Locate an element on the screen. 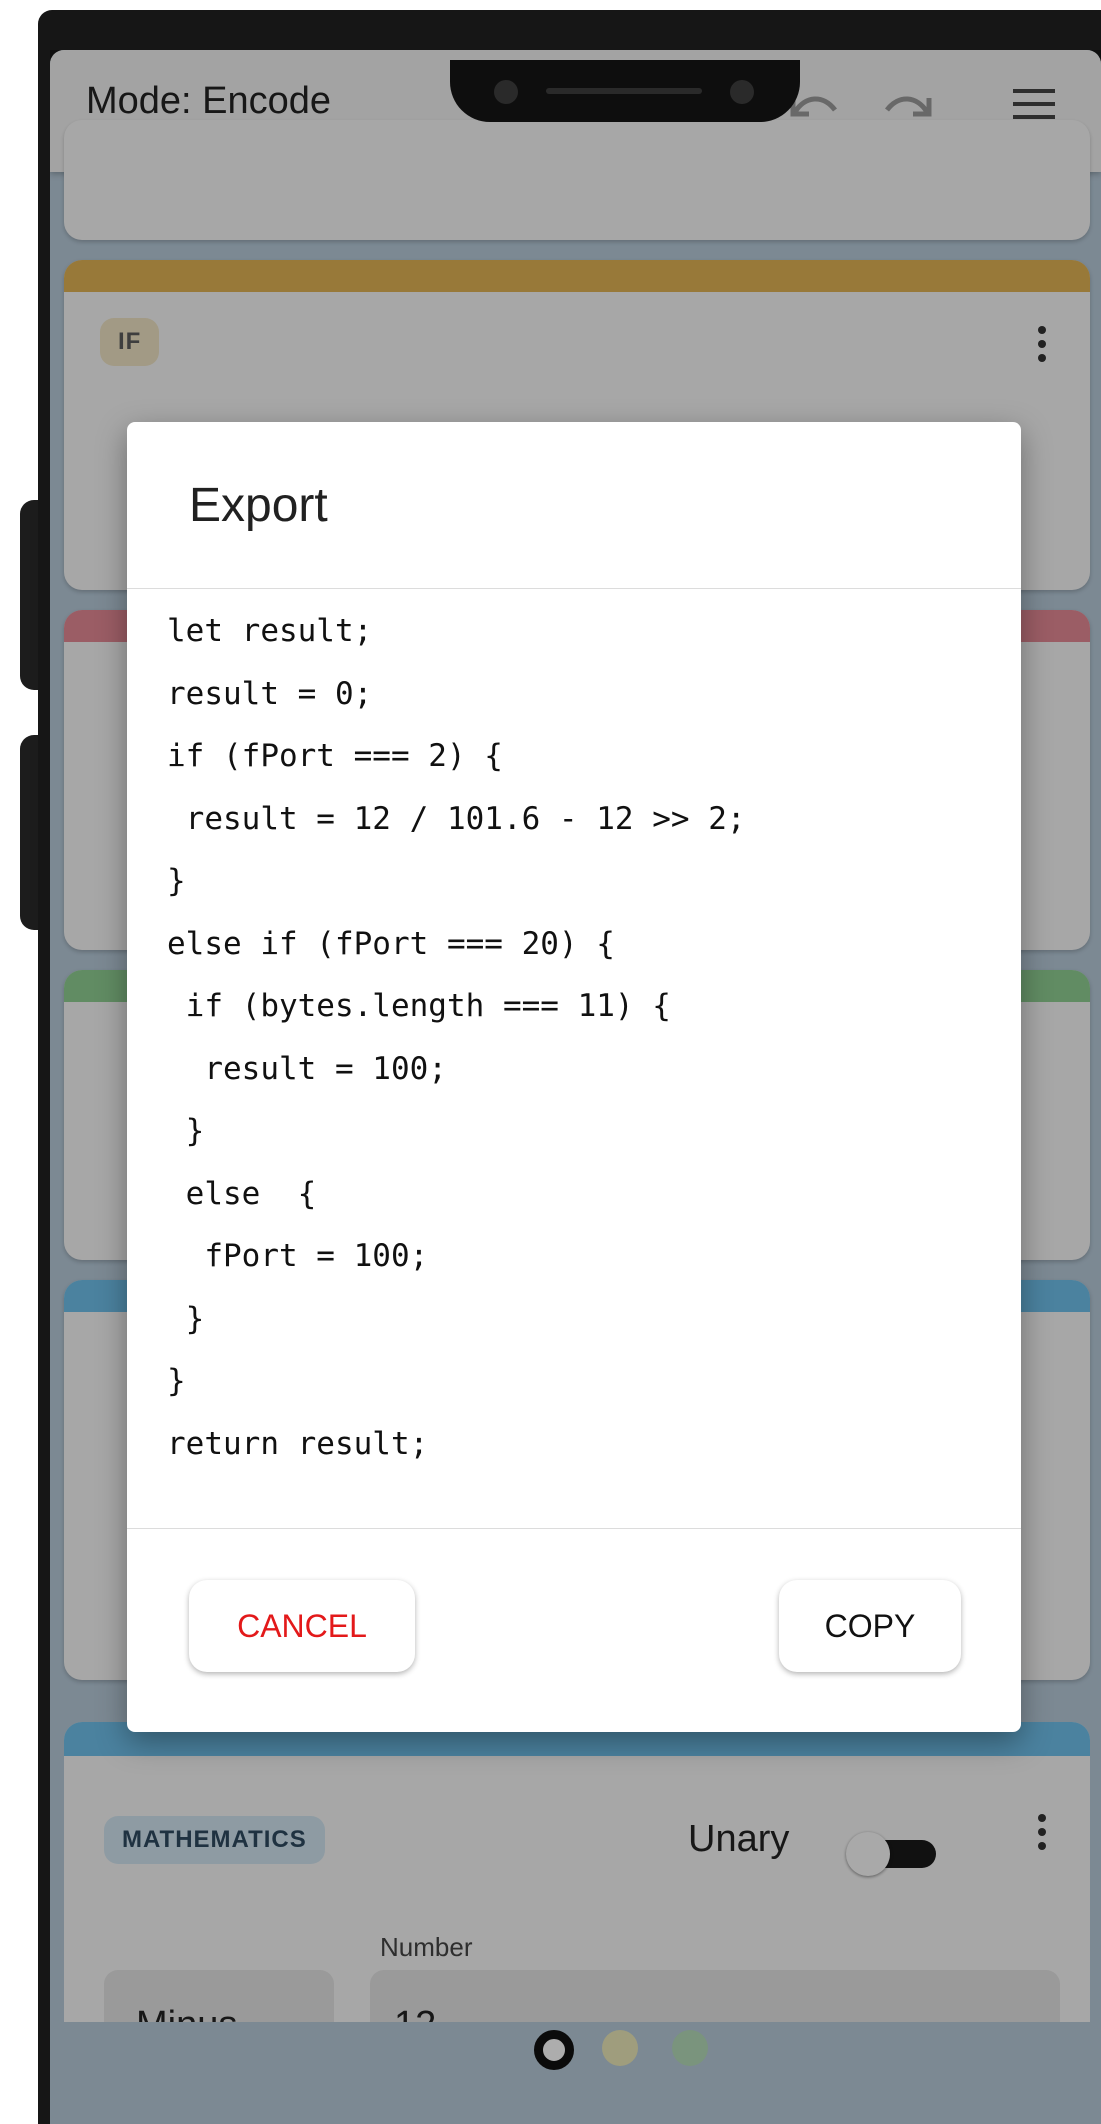  copy-button: COPY is located at coordinates (870, 1626).